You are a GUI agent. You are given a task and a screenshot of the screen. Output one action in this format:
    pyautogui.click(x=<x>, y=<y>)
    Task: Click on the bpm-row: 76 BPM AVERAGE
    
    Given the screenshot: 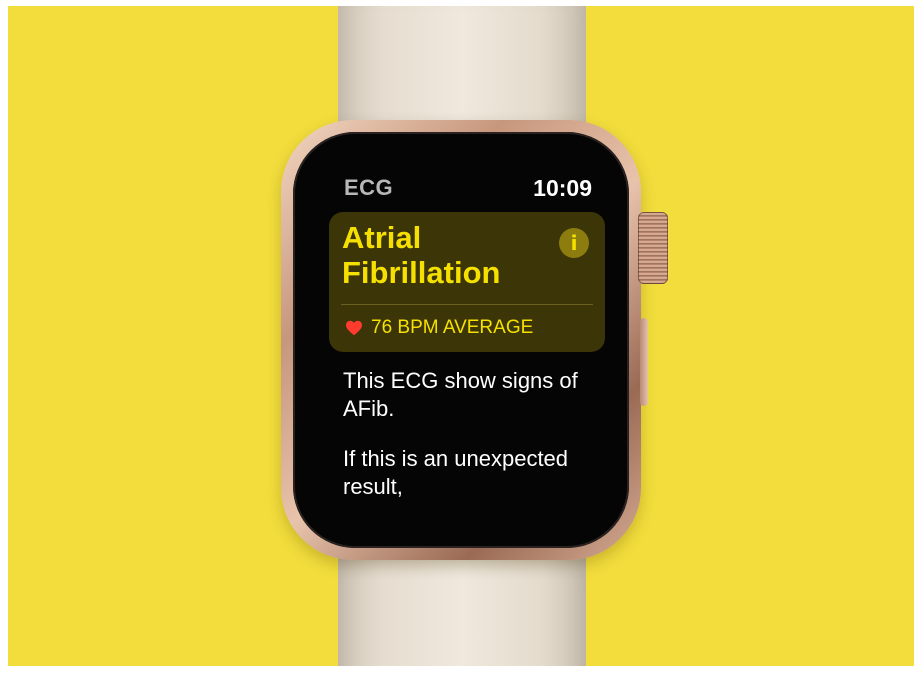 What is the action you would take?
    pyautogui.click(x=439, y=328)
    